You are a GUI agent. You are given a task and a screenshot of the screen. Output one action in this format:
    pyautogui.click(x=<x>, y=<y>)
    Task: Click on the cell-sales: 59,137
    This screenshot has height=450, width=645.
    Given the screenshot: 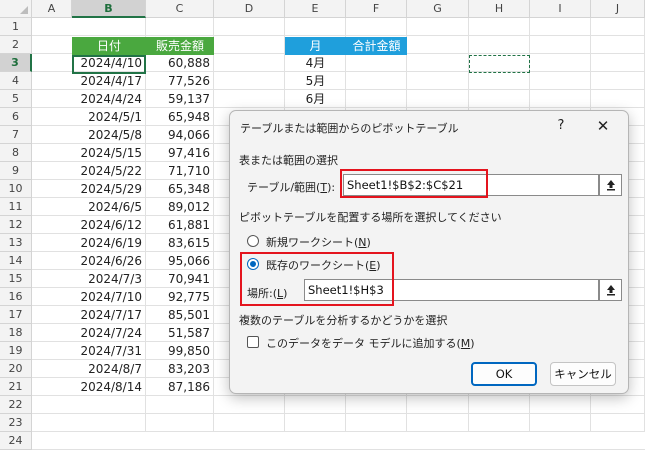 What is the action you would take?
    pyautogui.click(x=180, y=99)
    